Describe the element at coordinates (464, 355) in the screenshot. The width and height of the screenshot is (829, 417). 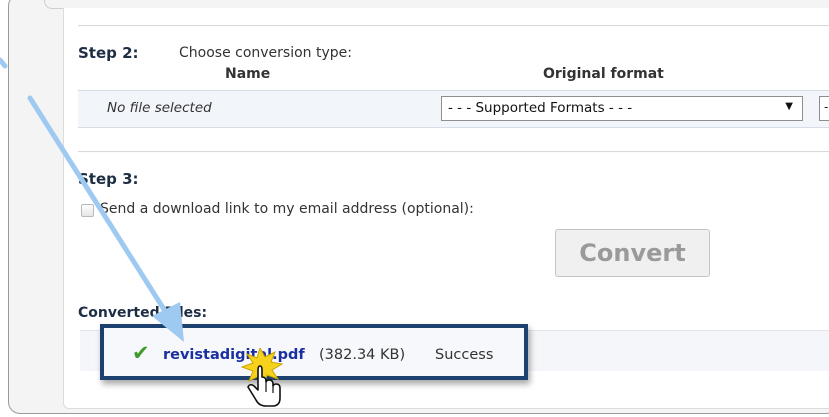
I see `converted-file-status: Success` at that location.